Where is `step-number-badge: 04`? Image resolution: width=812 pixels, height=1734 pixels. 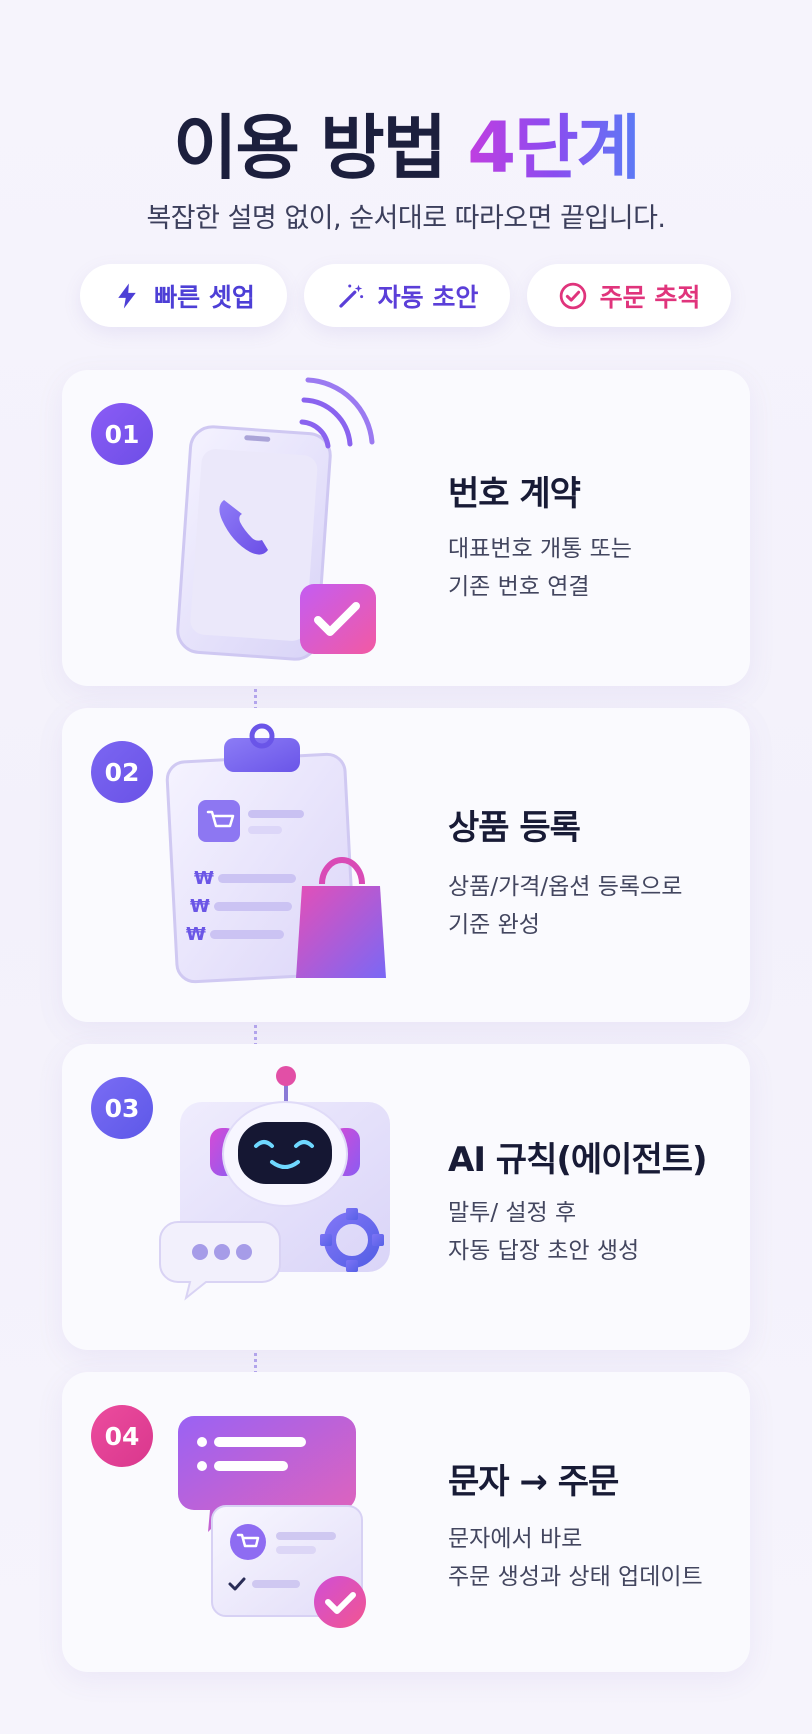 step-number-badge: 04 is located at coordinates (122, 1436).